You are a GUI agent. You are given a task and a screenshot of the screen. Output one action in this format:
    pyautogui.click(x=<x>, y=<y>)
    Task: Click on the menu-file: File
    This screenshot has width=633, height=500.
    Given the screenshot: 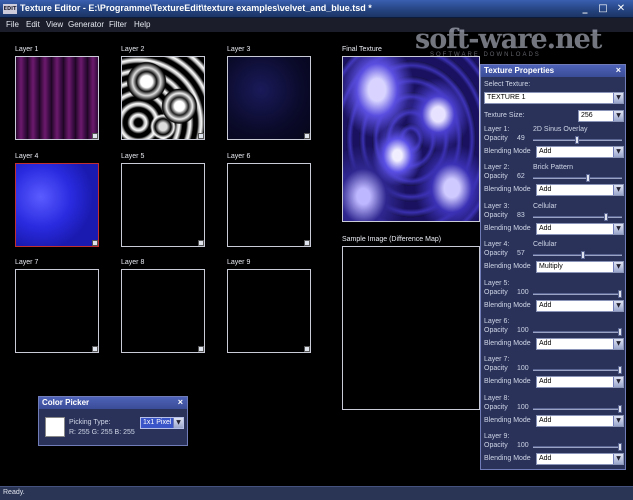 What is the action you would take?
    pyautogui.click(x=12, y=24)
    